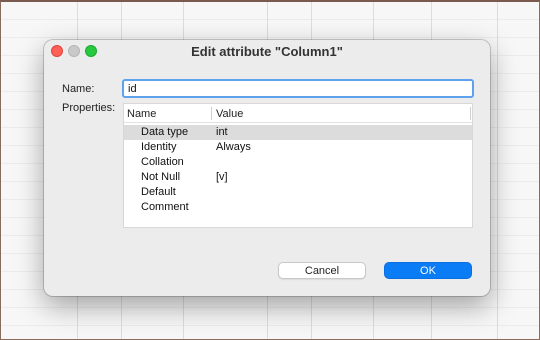  Describe the element at coordinates (298, 207) in the screenshot. I see `table-row: Comment` at that location.